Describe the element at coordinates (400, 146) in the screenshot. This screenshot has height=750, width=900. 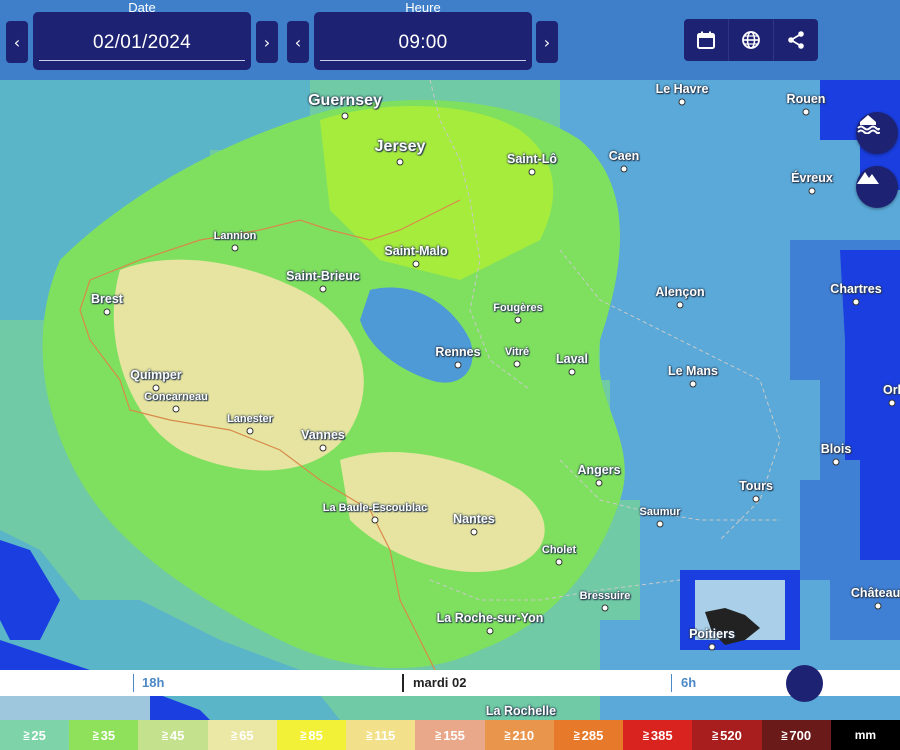
I see `place-label: Jersey` at that location.